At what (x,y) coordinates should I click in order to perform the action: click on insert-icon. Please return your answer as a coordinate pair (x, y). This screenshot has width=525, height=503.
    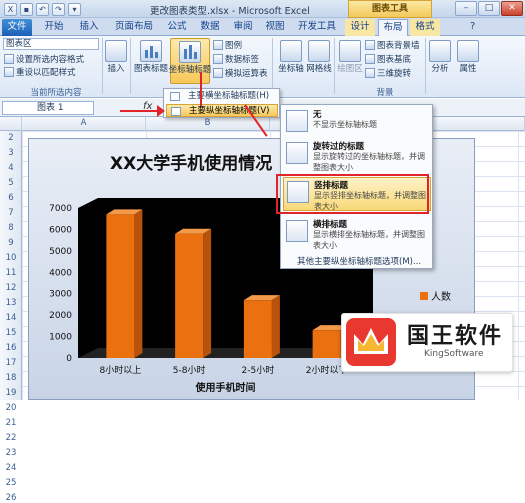
    Looking at the image, I should click on (116, 51).